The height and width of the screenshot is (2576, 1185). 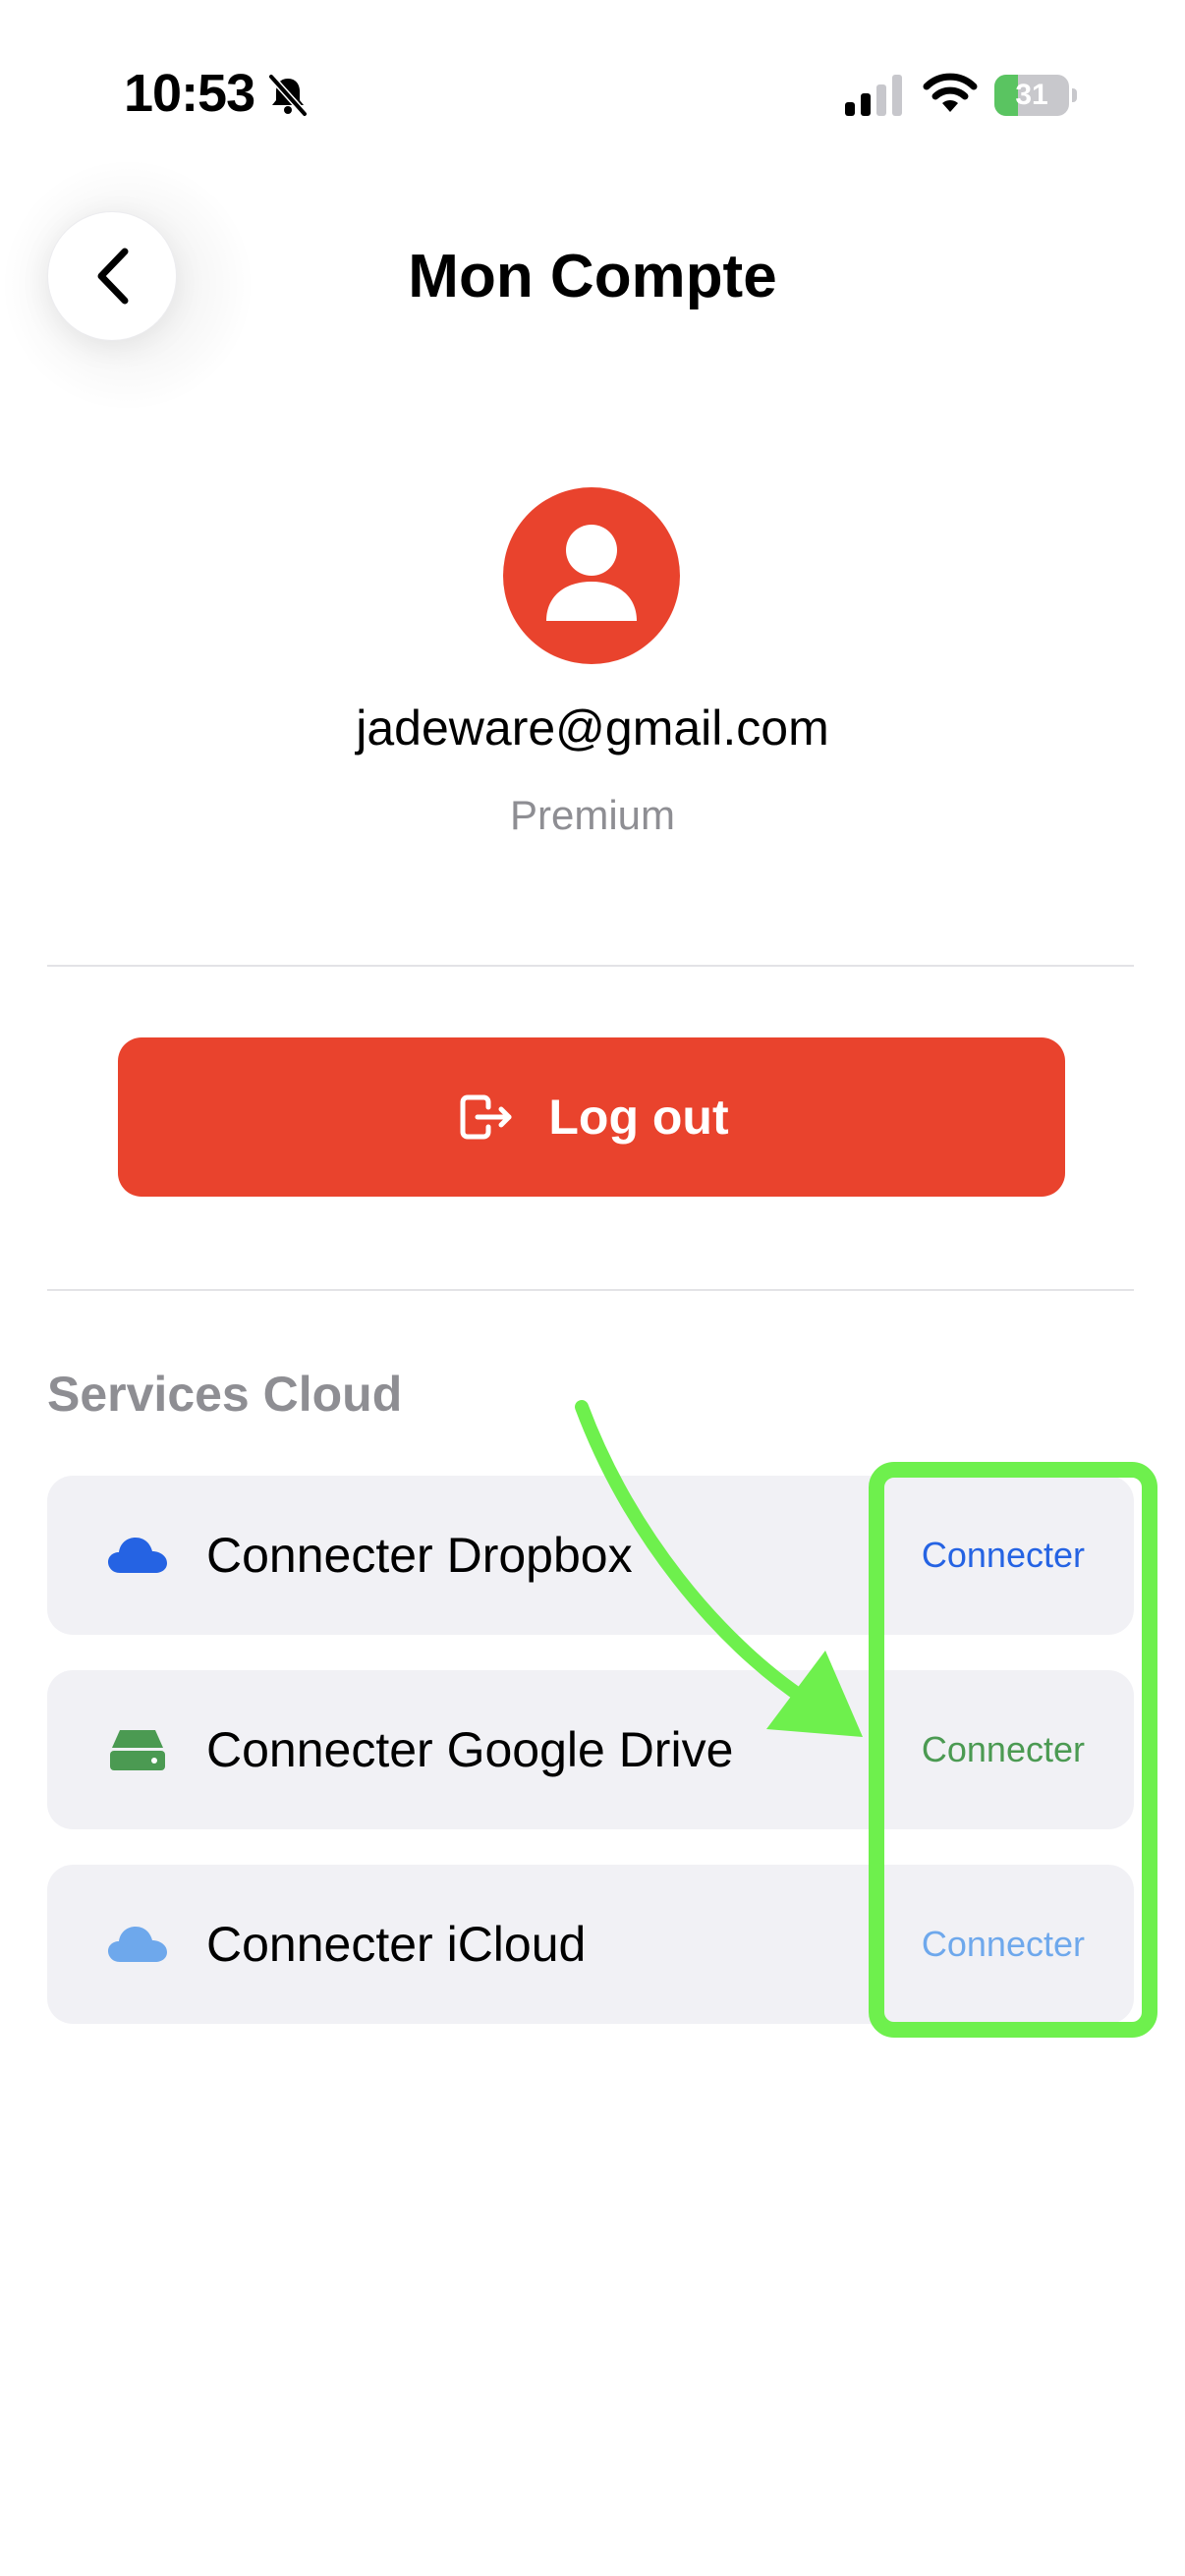 I want to click on service-label: Connecter iCloud, so click(x=397, y=1944).